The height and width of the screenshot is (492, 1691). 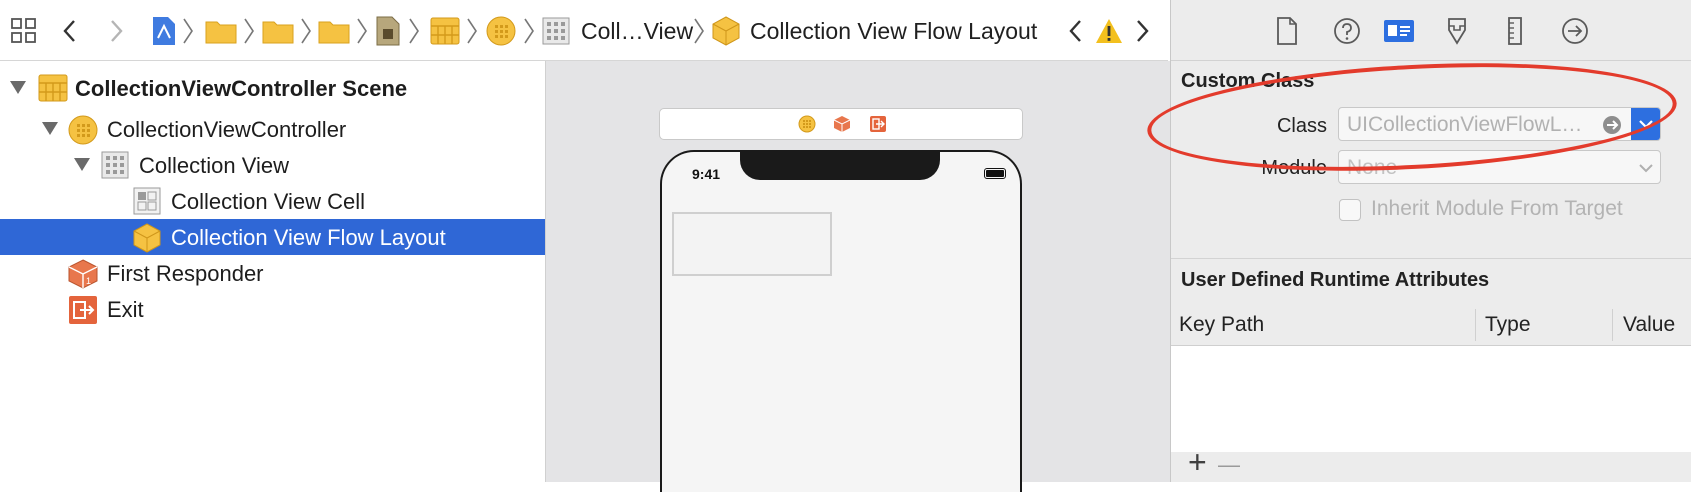 What do you see at coordinates (83, 274) in the screenshot?
I see `first-responder-icon: 1` at bounding box center [83, 274].